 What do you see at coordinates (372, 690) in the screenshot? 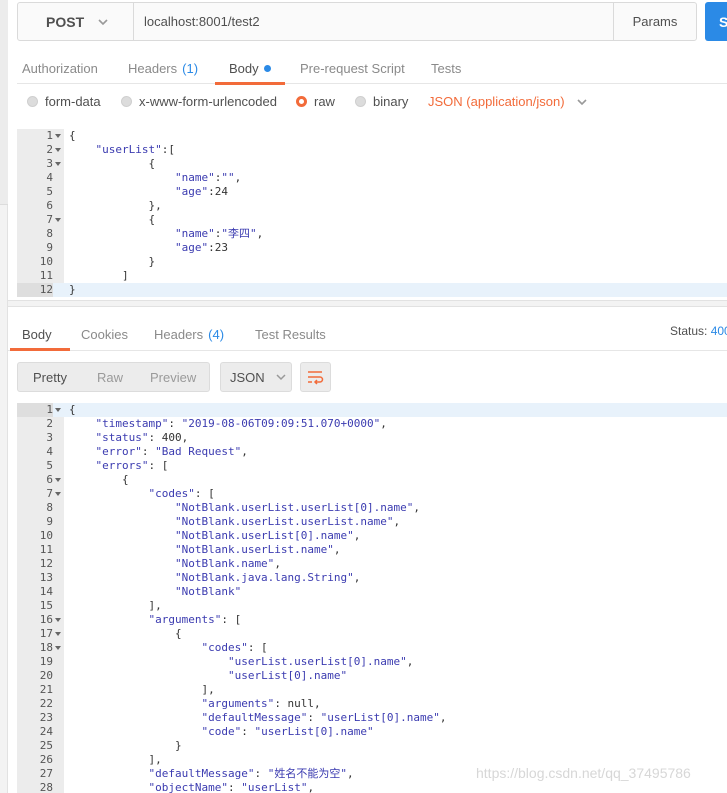
I see `code-line: 21 ],` at bounding box center [372, 690].